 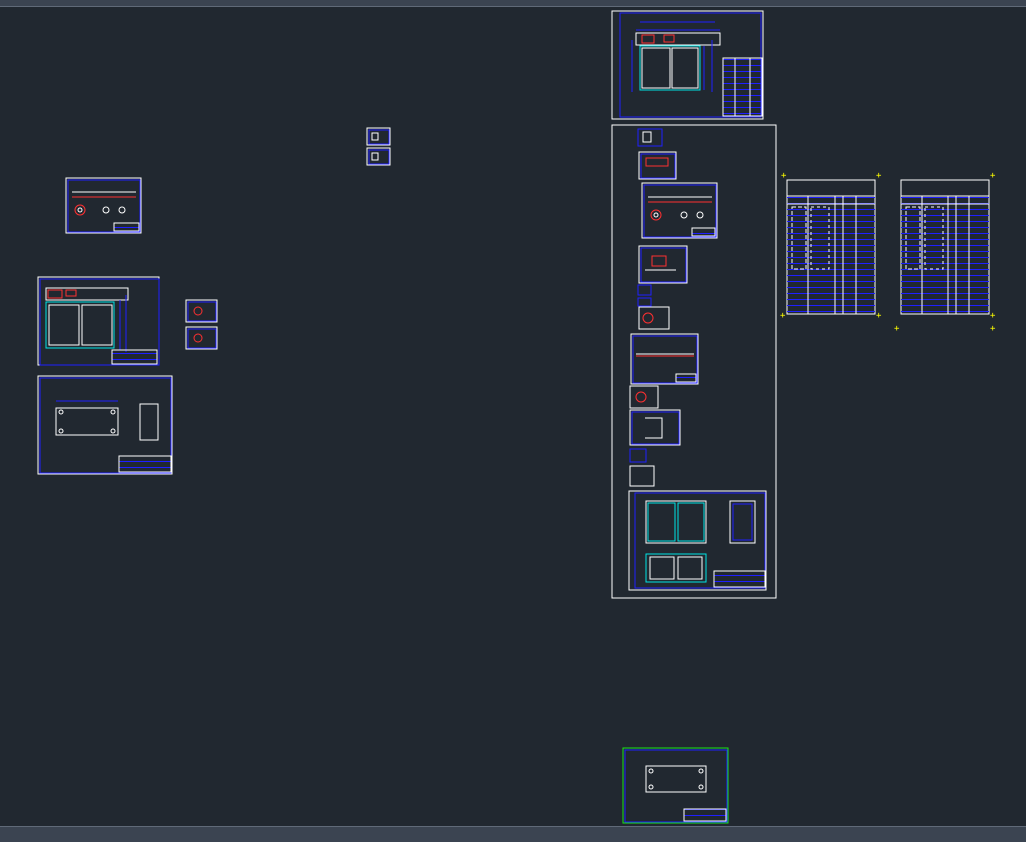 I want to click on sheet-parts-list-table-2: + + + +, so click(x=945, y=252).